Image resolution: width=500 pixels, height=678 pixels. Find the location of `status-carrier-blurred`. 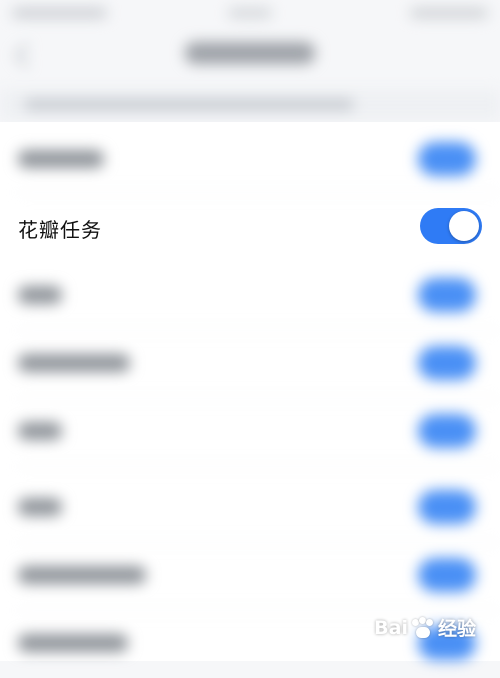

status-carrier-blurred is located at coordinates (59, 13).